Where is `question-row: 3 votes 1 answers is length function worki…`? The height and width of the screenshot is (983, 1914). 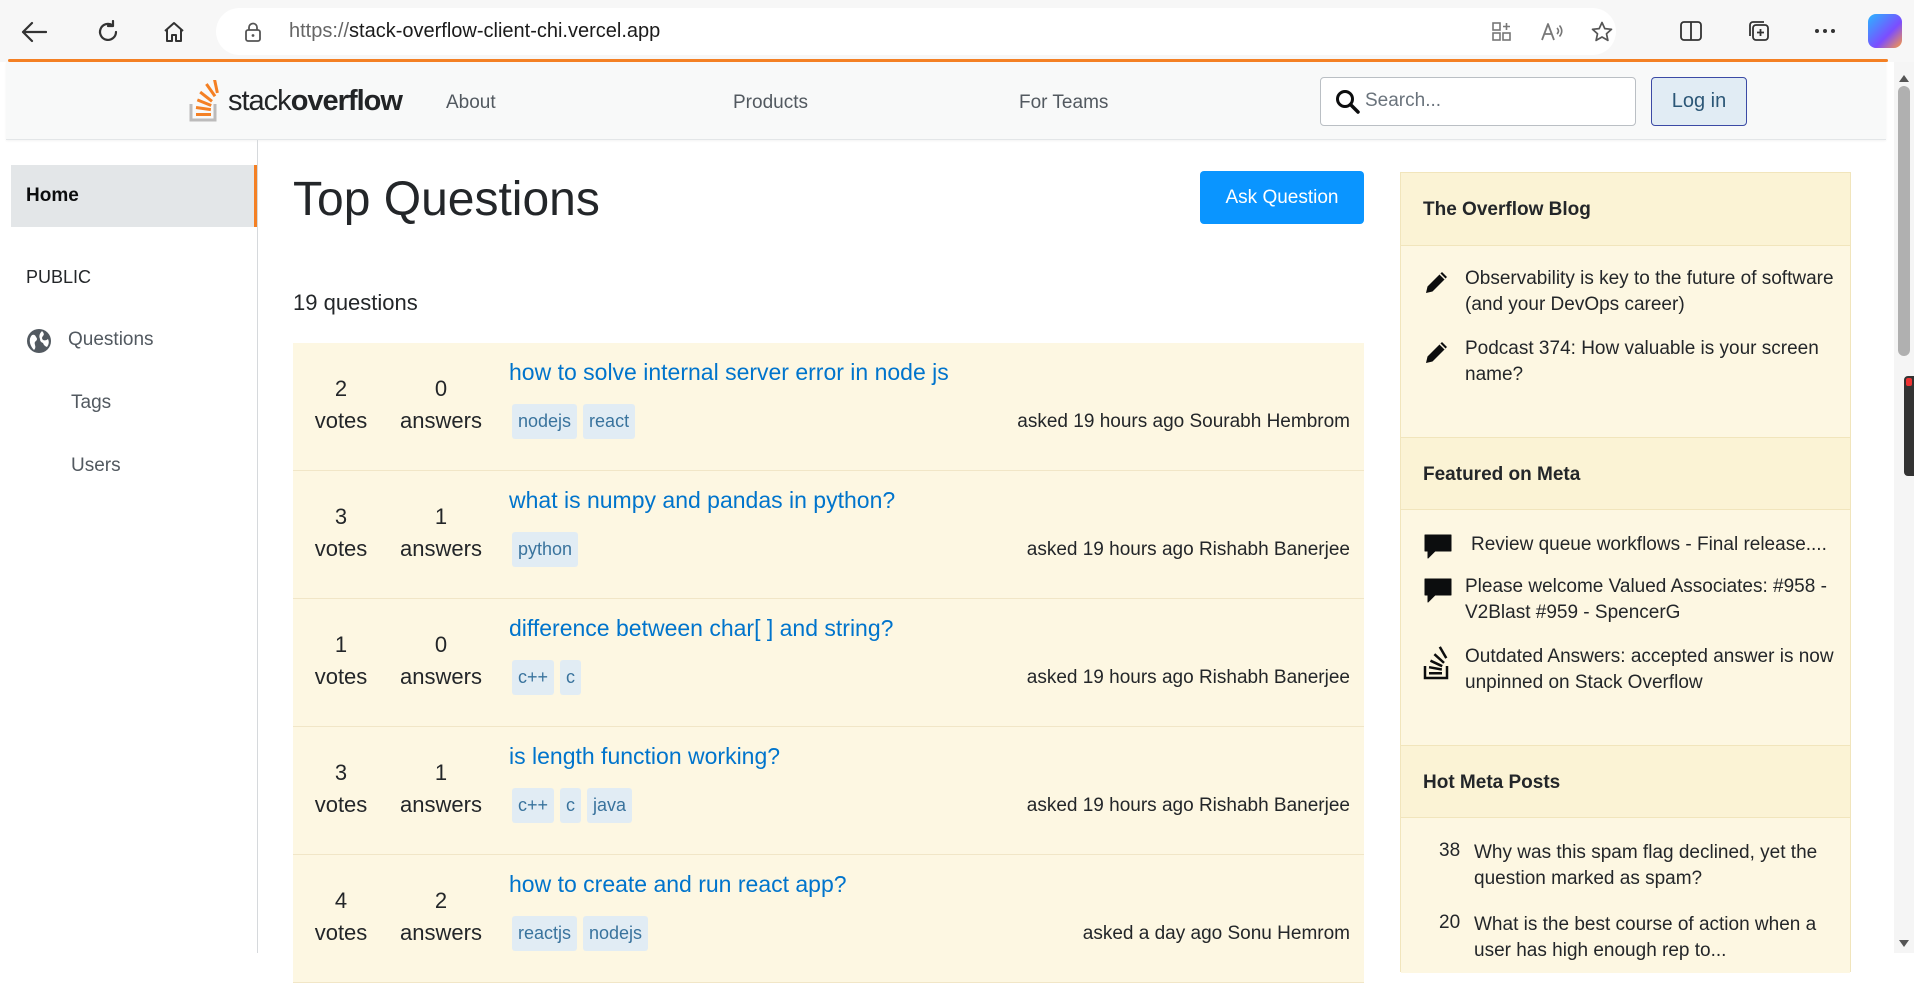 question-row: 3 votes 1 answers is length function worki… is located at coordinates (828, 791).